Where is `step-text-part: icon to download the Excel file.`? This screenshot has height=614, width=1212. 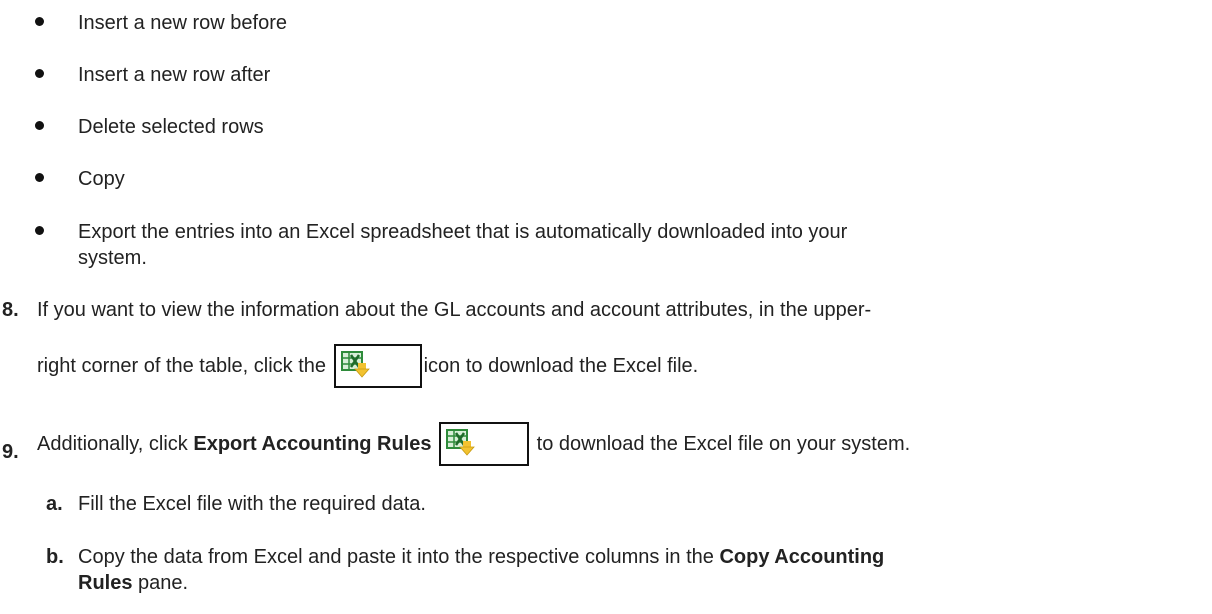
step-text-part: icon to download the Excel file. is located at coordinates (561, 366).